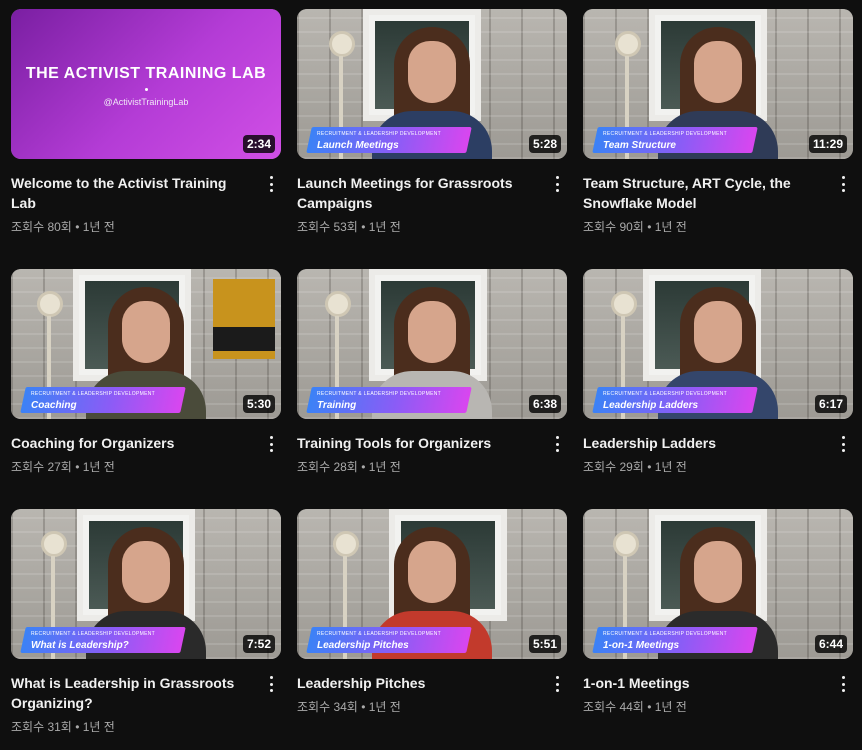 The height and width of the screenshot is (750, 862). I want to click on banner-title: Coaching, so click(54, 405).